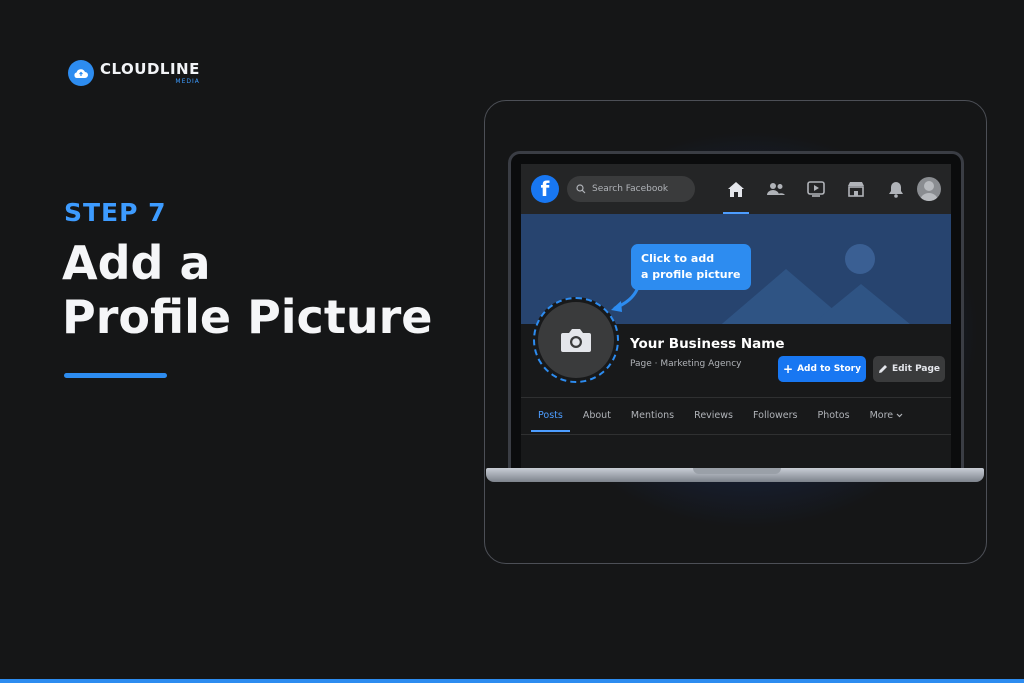 The image size is (1024, 683). Describe the element at coordinates (737, 471) in the screenshot. I see `laptop-notch` at that location.